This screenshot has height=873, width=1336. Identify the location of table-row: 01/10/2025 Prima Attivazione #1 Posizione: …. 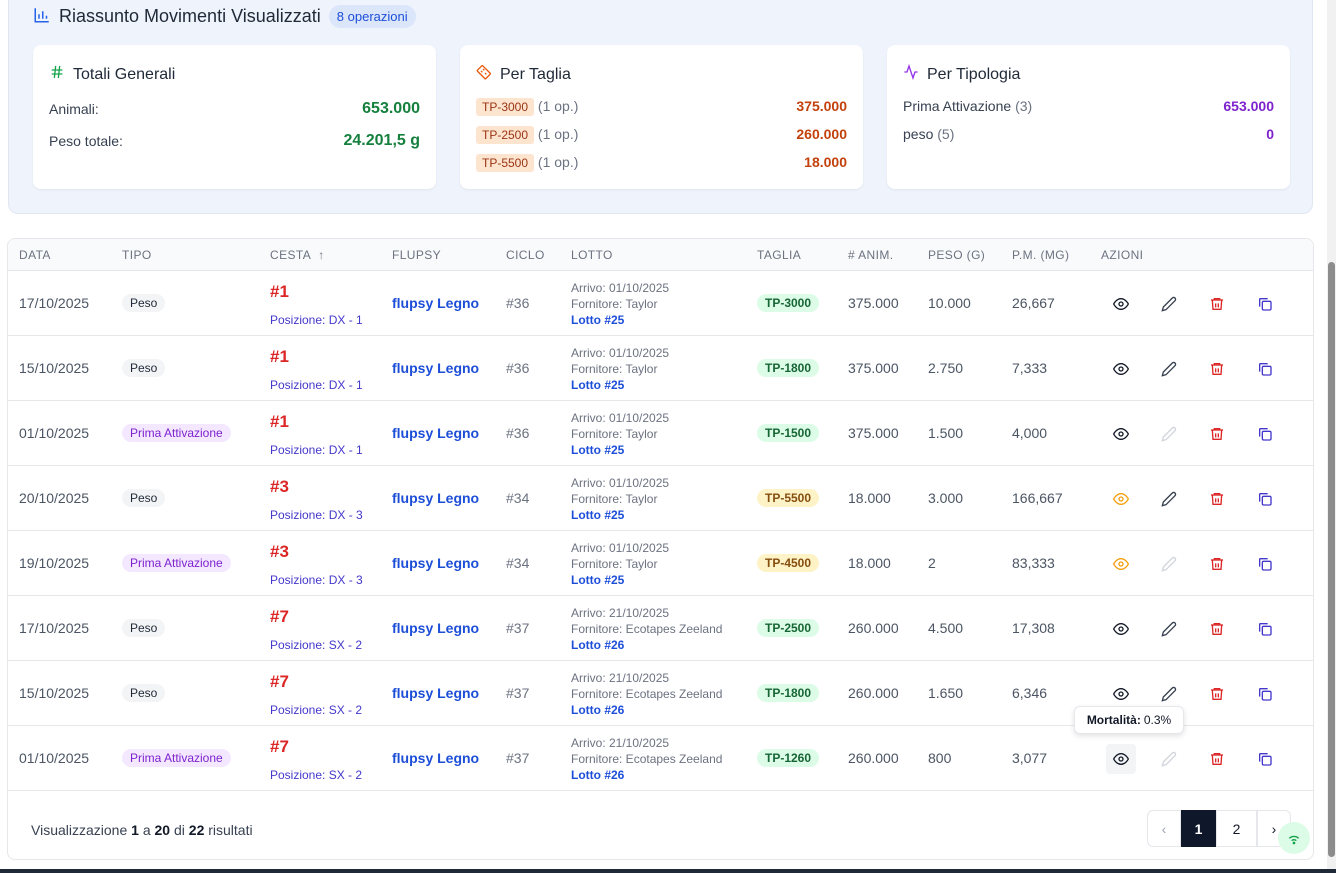
(660, 433).